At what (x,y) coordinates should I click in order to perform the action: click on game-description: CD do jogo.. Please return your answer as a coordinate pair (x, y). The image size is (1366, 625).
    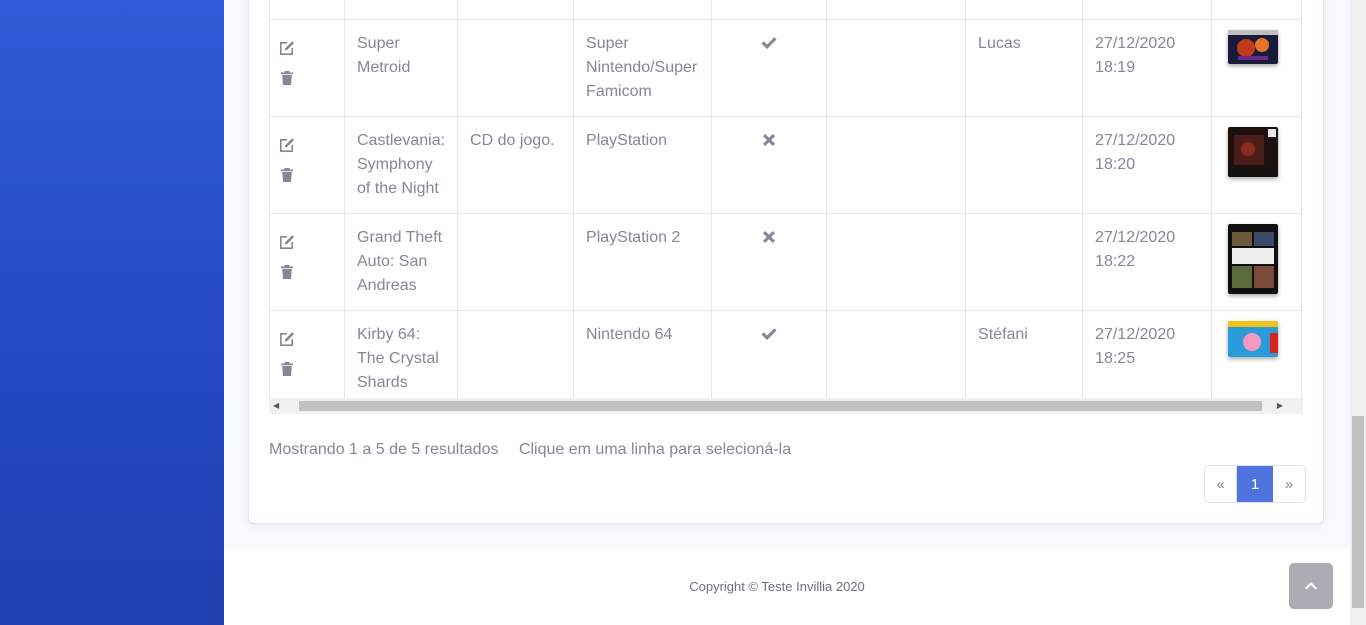
    Looking at the image, I should click on (516, 164).